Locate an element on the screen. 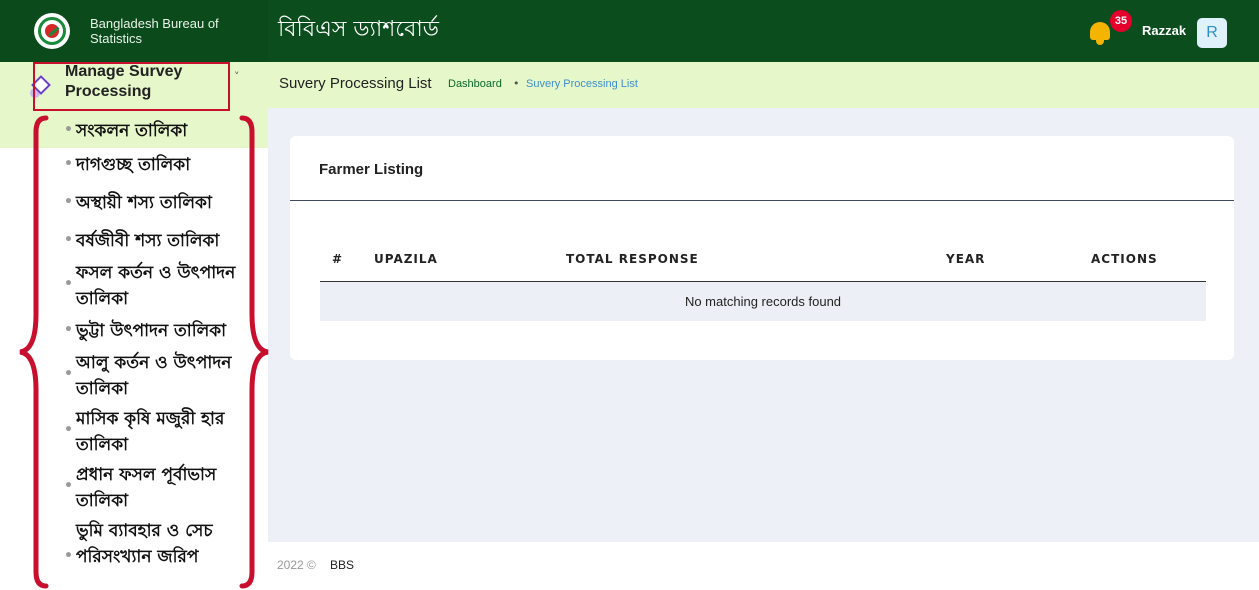 The height and width of the screenshot is (590, 1259). sidebar-item-label: ফসল কর্তন ও উৎপাদন তালিকা is located at coordinates (156, 286).